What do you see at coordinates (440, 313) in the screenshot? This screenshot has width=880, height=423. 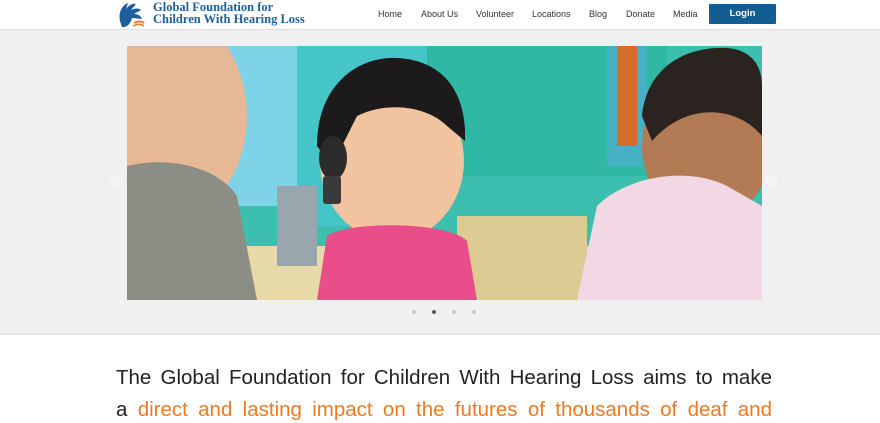 I see `slider-dots` at bounding box center [440, 313].